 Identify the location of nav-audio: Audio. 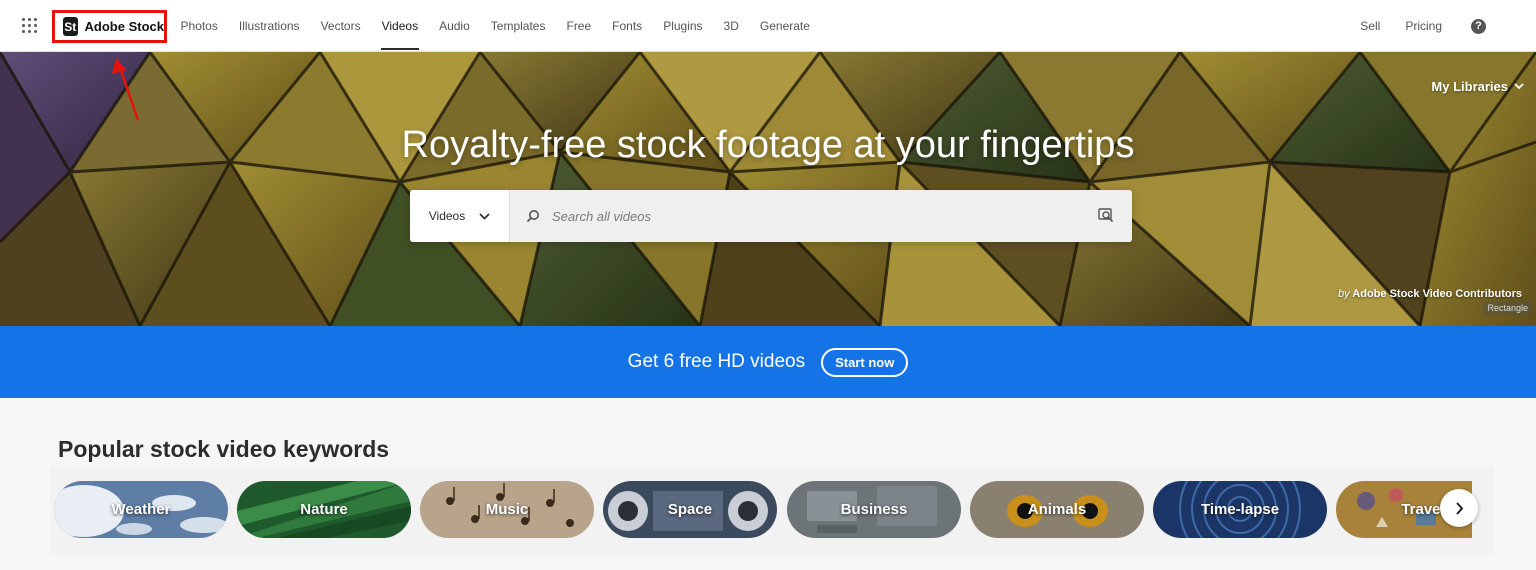
(455, 26).